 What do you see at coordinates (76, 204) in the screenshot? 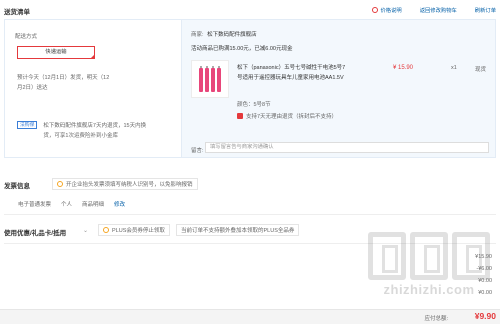
I see `invoice-info: 电子普通发票 个人 商品明细 修改` at bounding box center [76, 204].